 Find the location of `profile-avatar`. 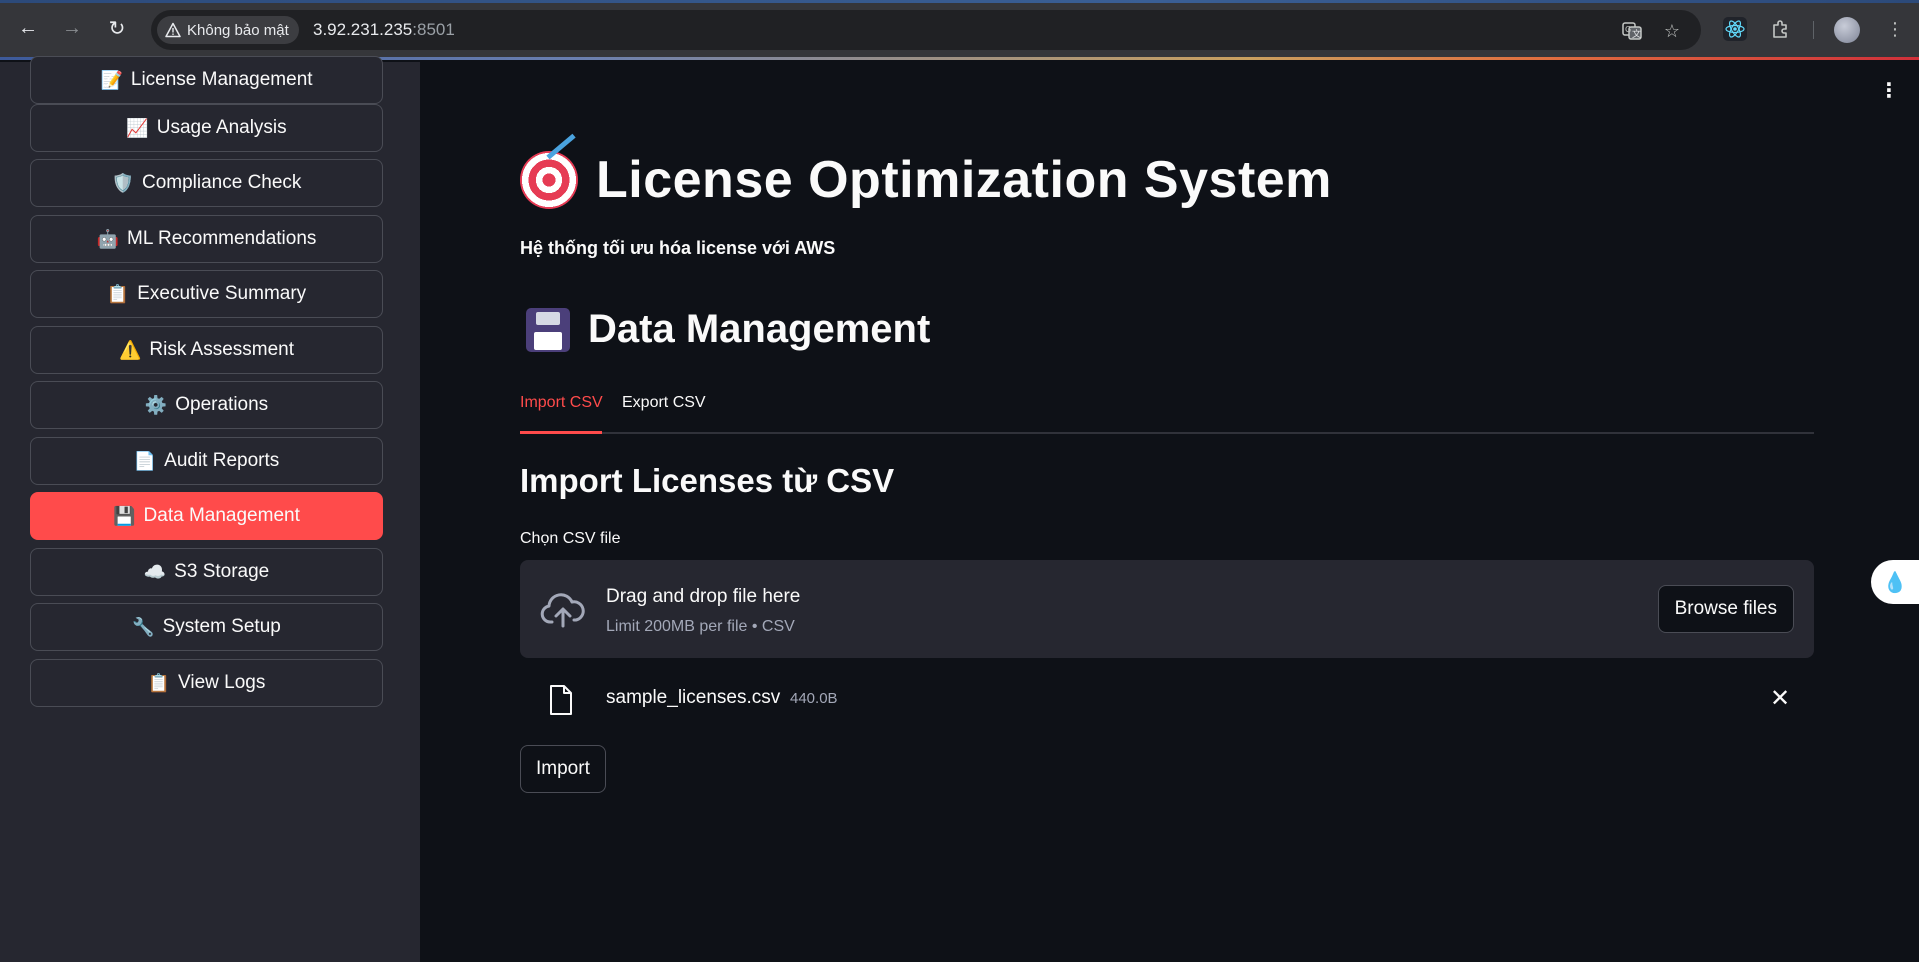

profile-avatar is located at coordinates (1847, 30).